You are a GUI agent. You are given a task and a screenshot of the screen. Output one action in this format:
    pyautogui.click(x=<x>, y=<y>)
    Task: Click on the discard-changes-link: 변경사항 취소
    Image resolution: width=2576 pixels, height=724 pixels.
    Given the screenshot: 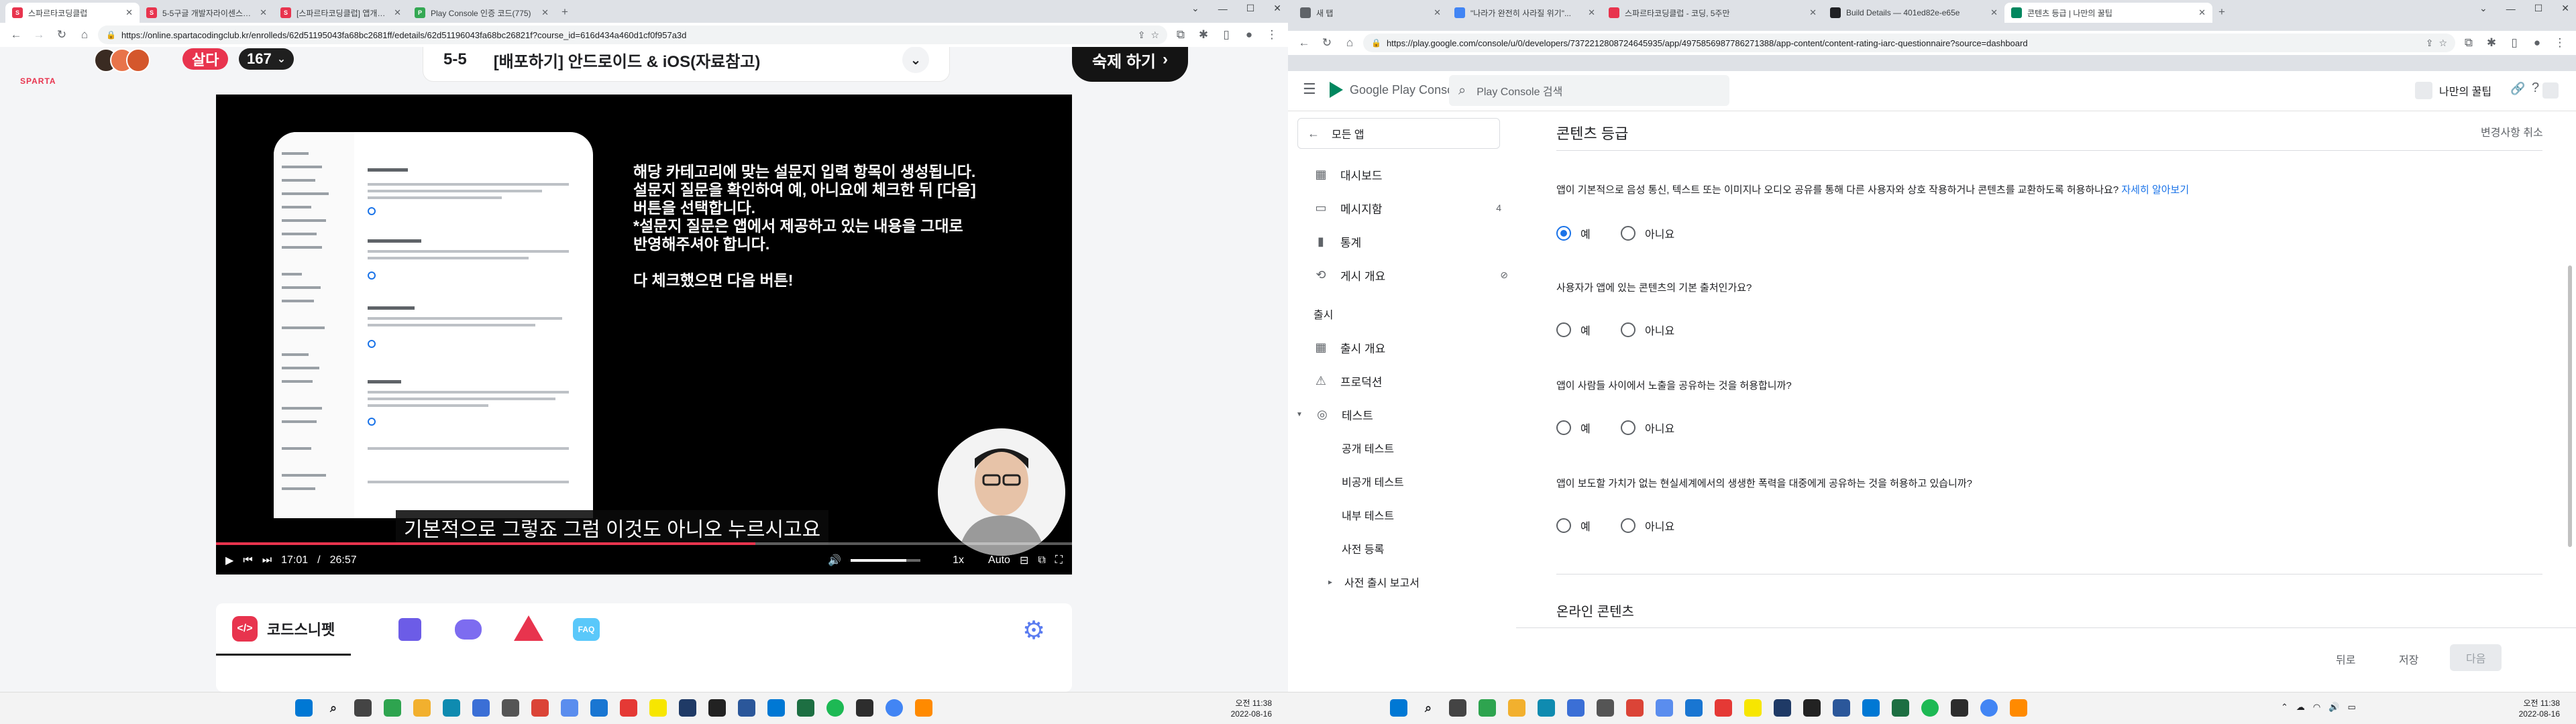 What is the action you would take?
    pyautogui.click(x=2512, y=131)
    